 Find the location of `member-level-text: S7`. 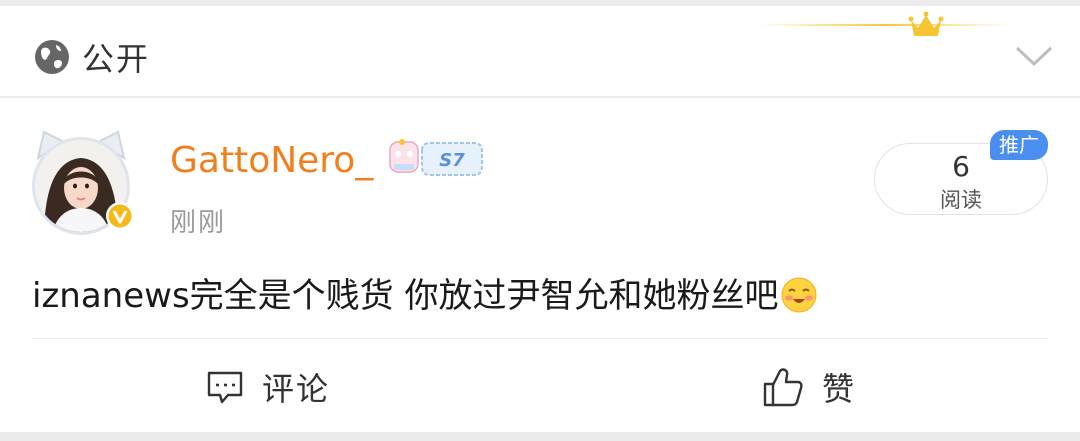

member-level-text: S7 is located at coordinates (452, 160).